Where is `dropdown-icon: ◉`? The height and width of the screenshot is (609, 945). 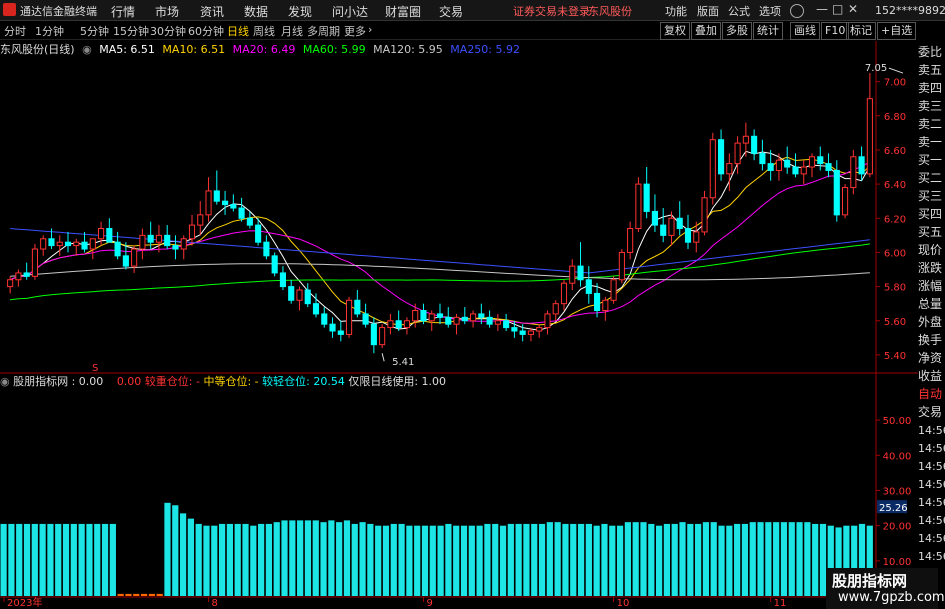 dropdown-icon: ◉ is located at coordinates (87, 49).